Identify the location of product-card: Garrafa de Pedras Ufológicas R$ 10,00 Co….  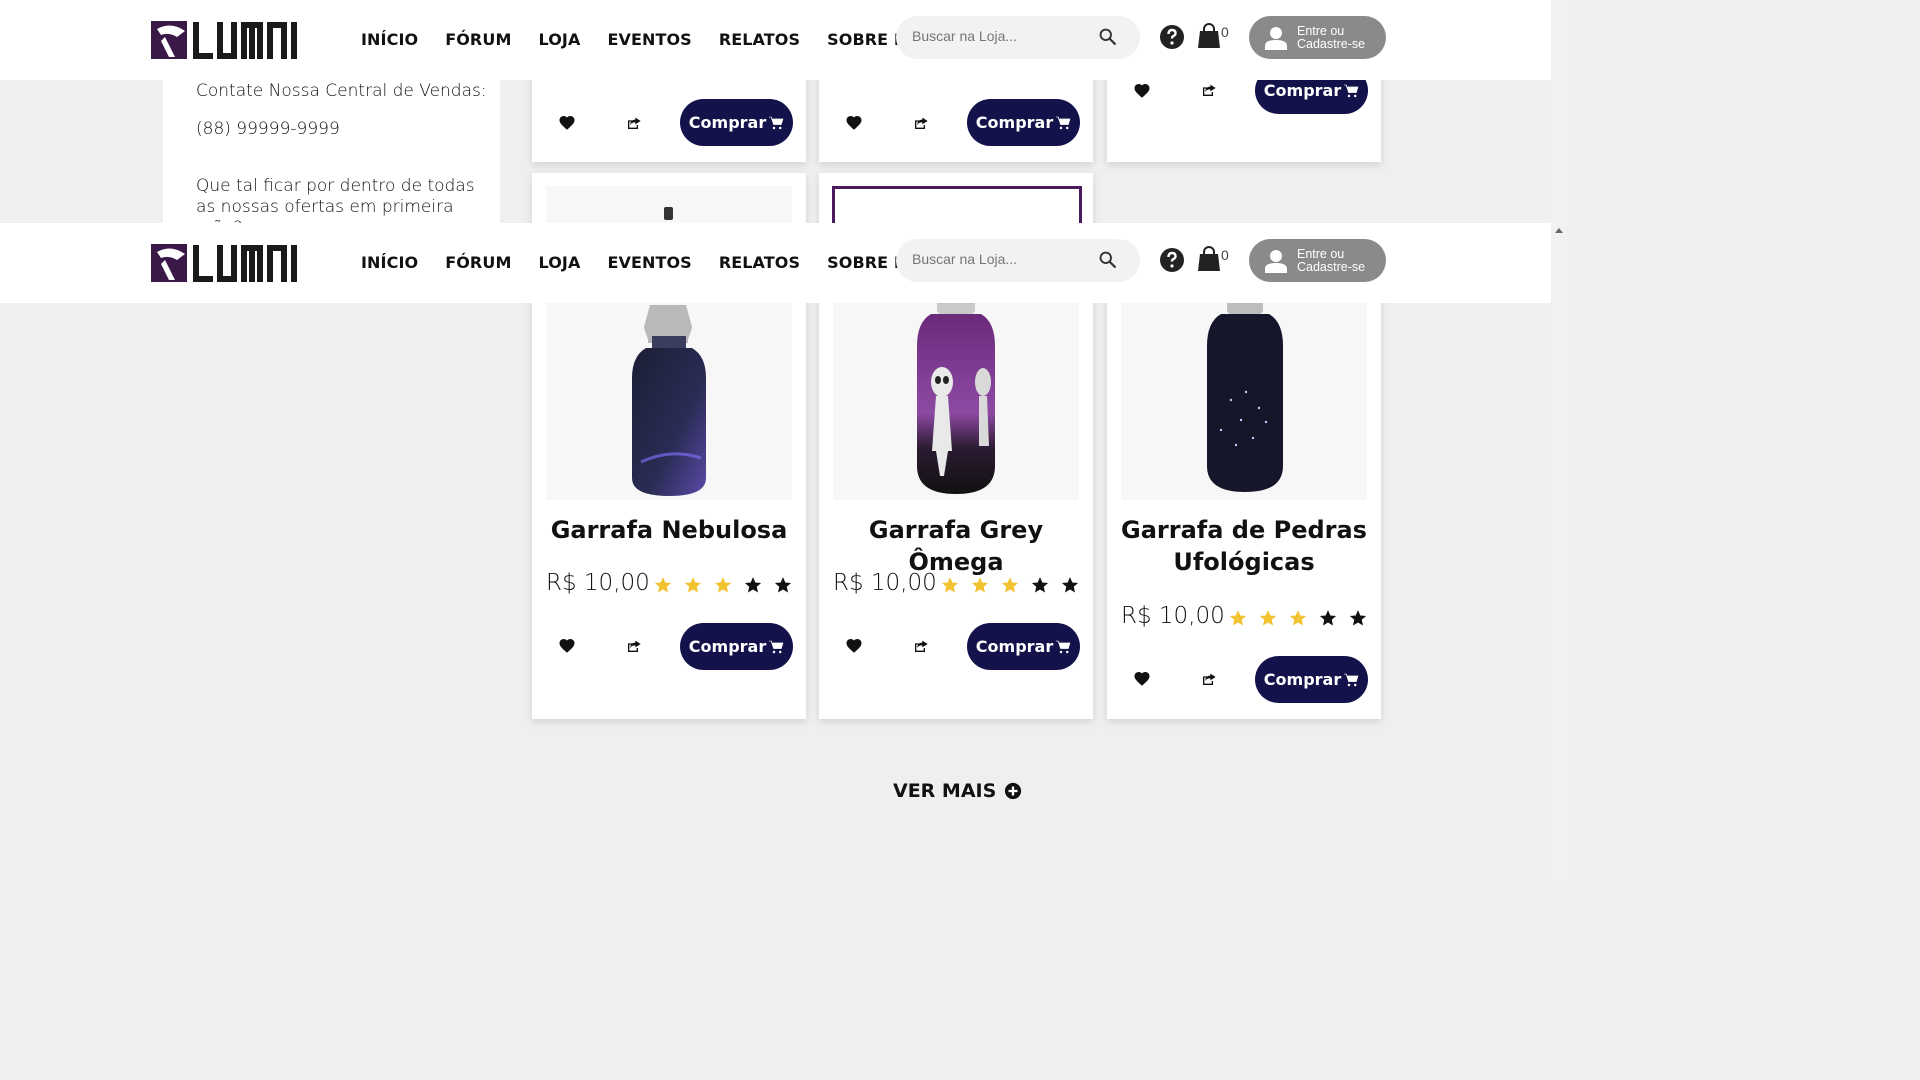
(1244, 504).